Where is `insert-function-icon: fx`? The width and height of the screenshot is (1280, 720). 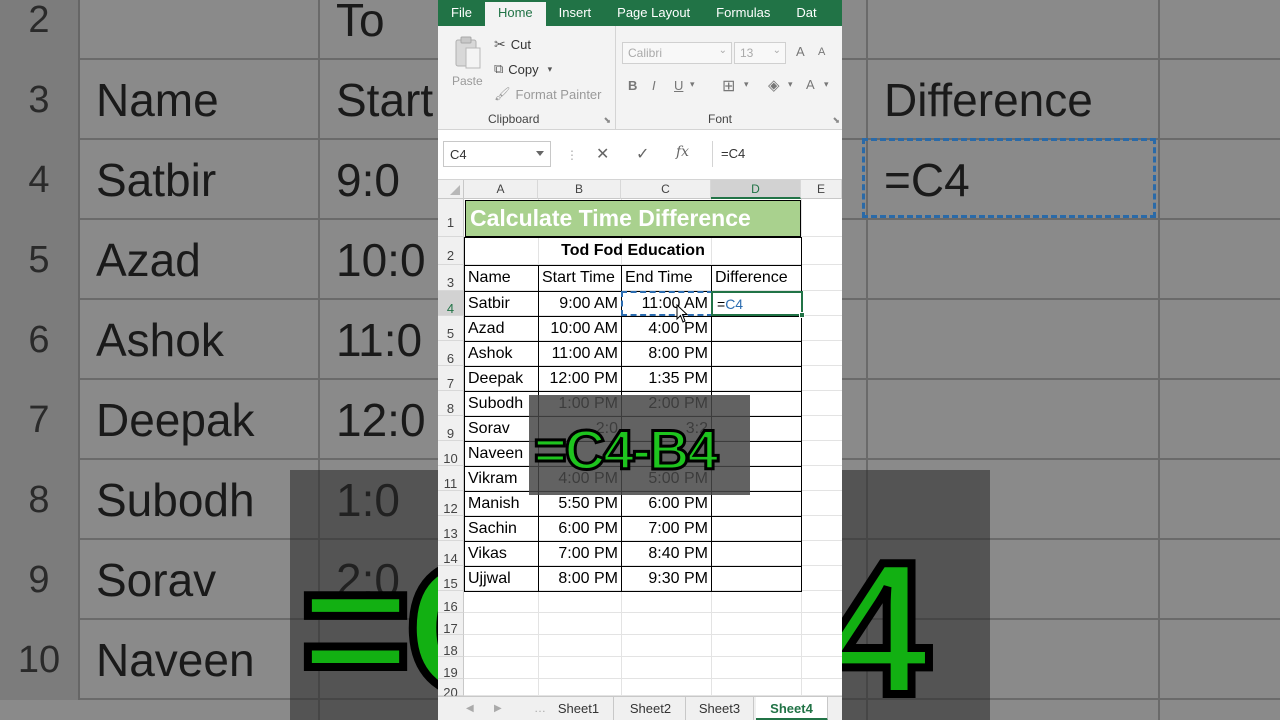 insert-function-icon: fx is located at coordinates (682, 152).